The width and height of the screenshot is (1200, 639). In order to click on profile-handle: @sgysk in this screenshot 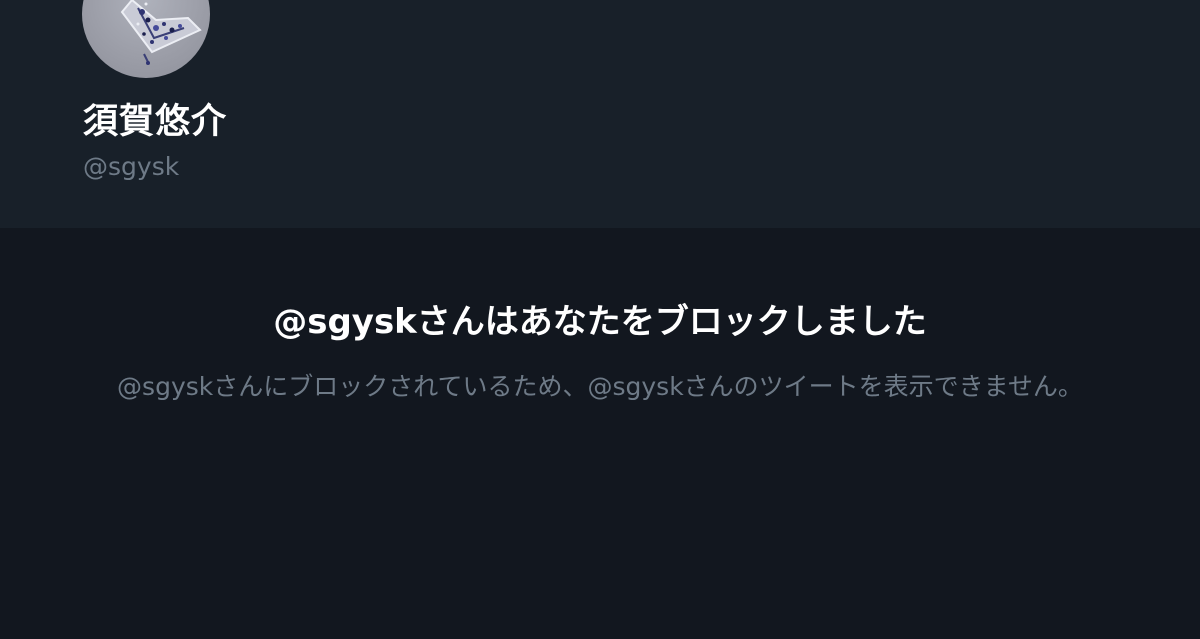, I will do `click(131, 166)`.